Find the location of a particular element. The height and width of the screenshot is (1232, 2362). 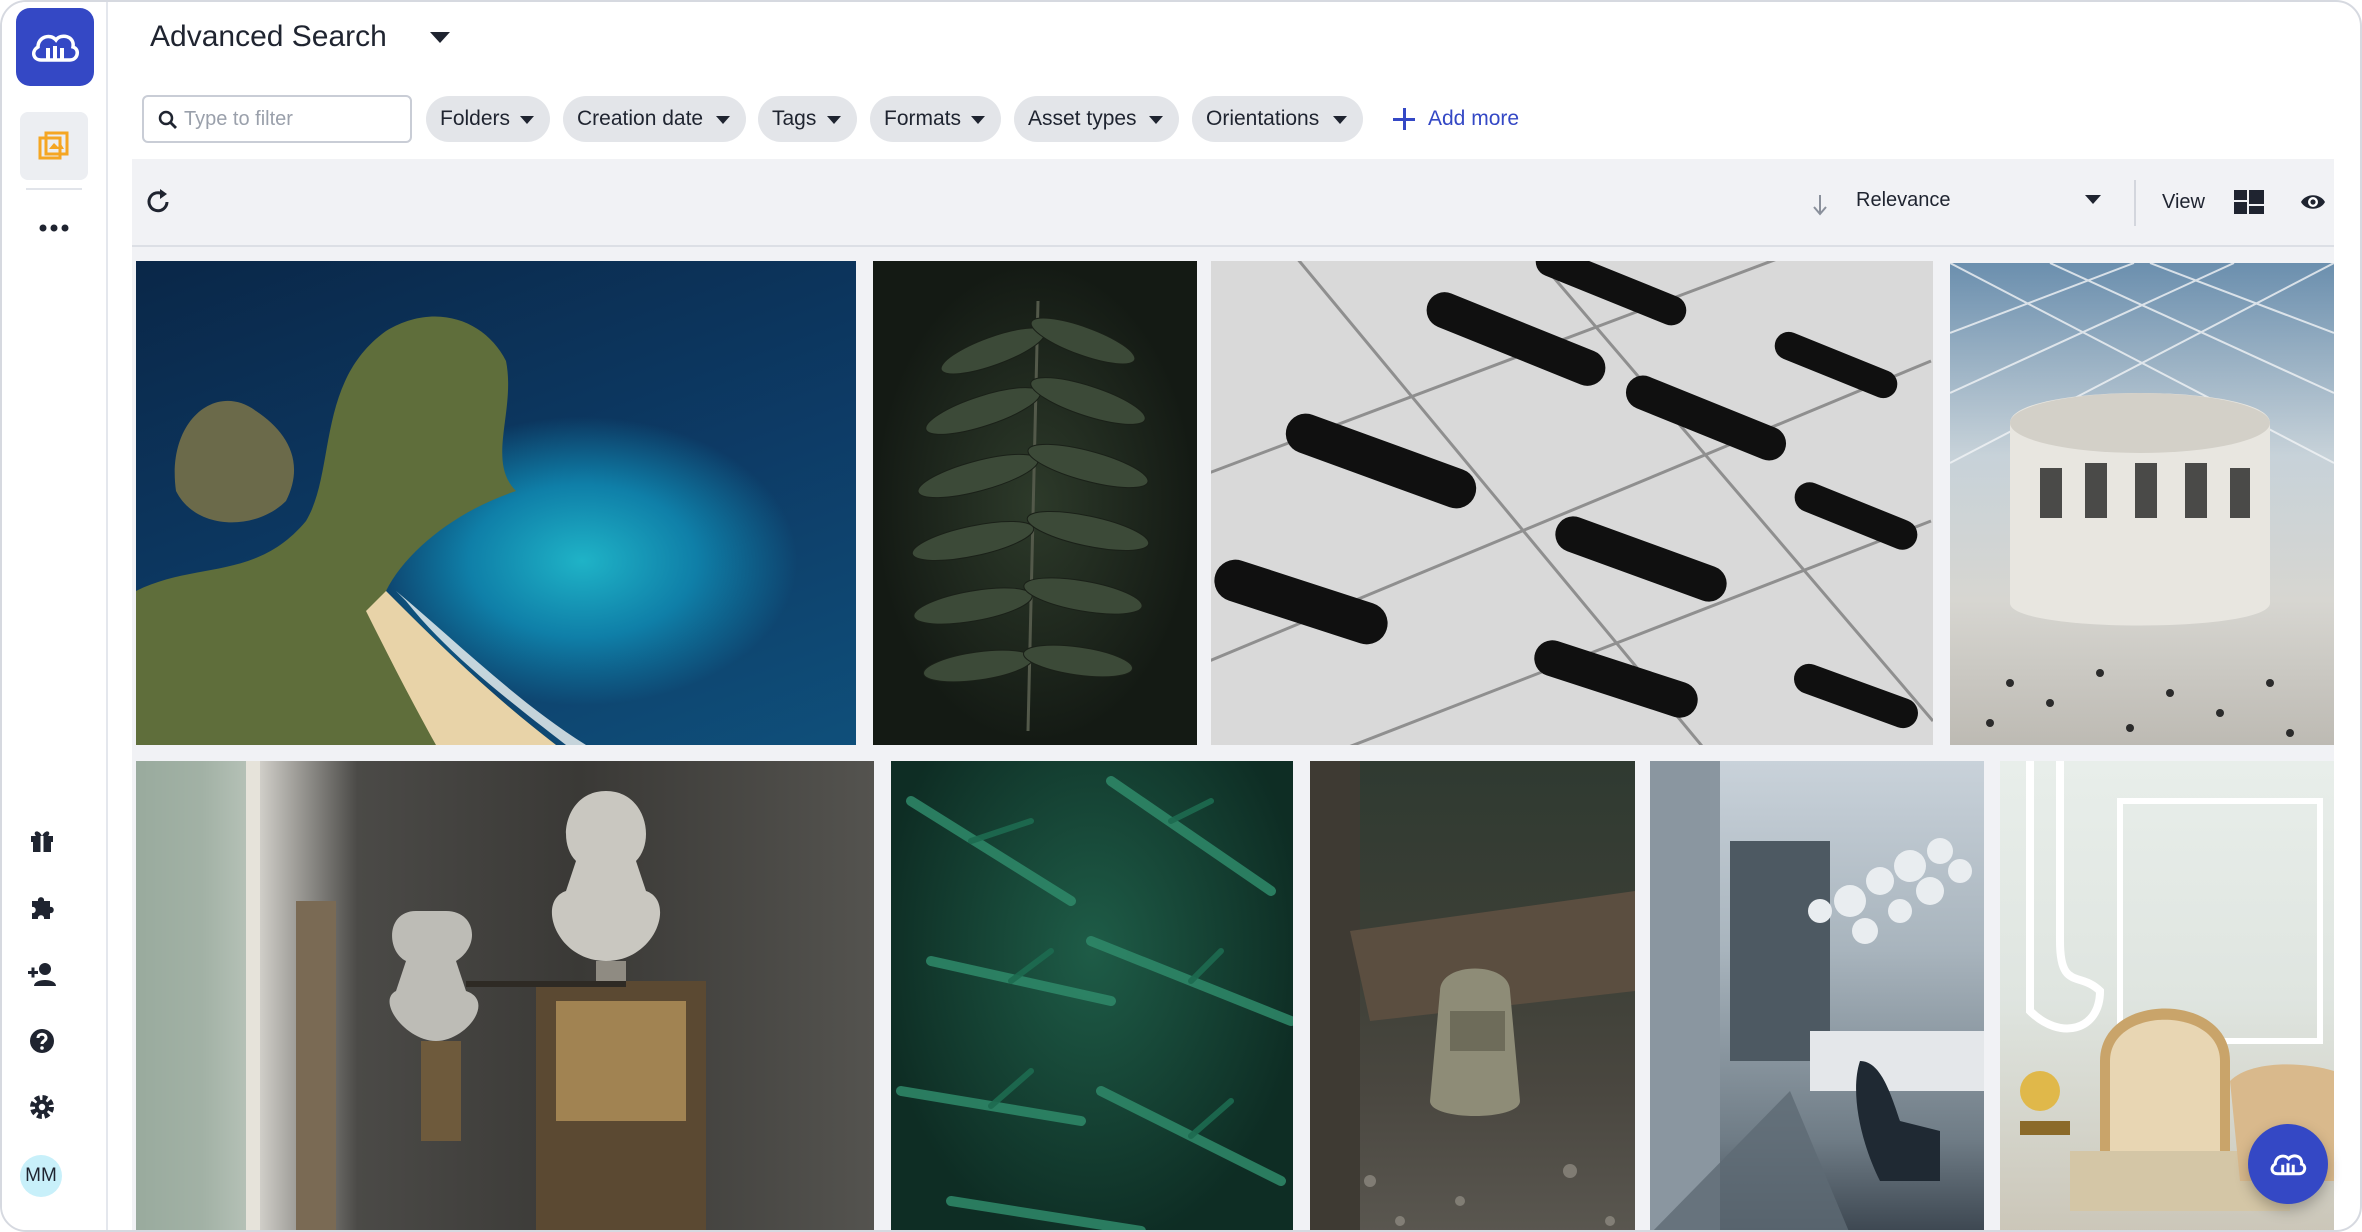

more-icon is located at coordinates (54, 228).